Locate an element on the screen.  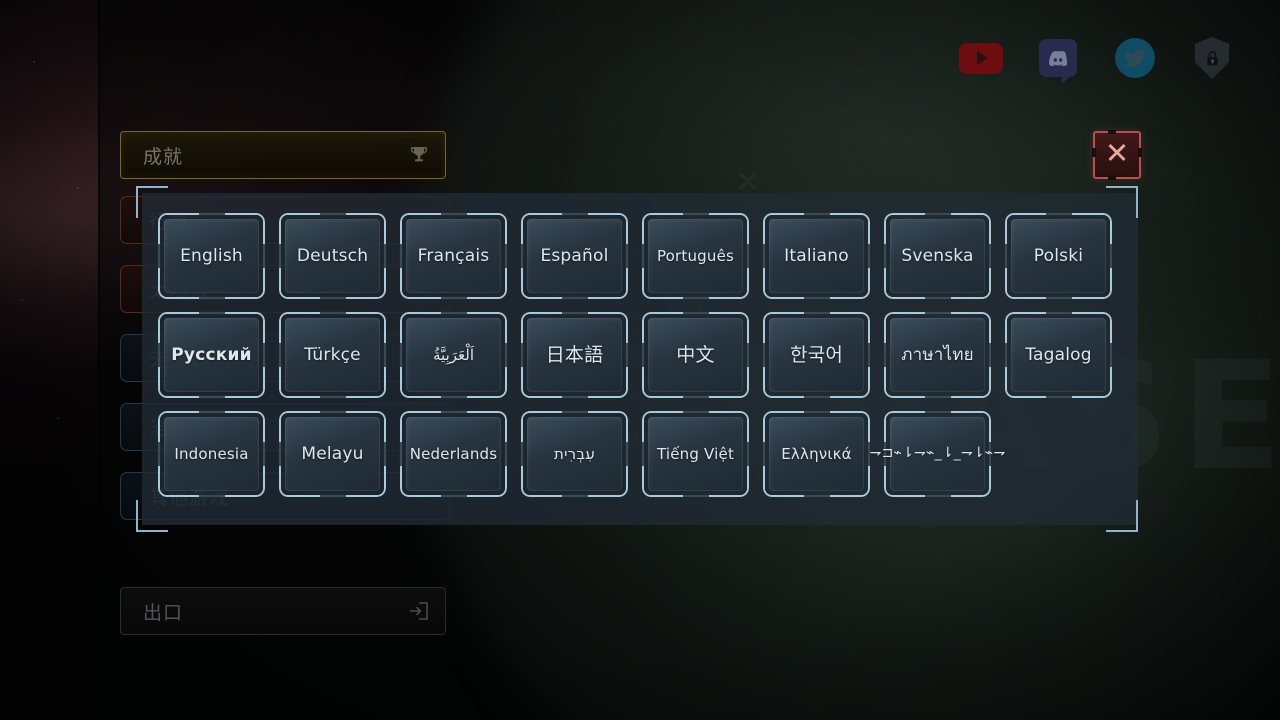
language-button-inner: Español is located at coordinates (574, 256).